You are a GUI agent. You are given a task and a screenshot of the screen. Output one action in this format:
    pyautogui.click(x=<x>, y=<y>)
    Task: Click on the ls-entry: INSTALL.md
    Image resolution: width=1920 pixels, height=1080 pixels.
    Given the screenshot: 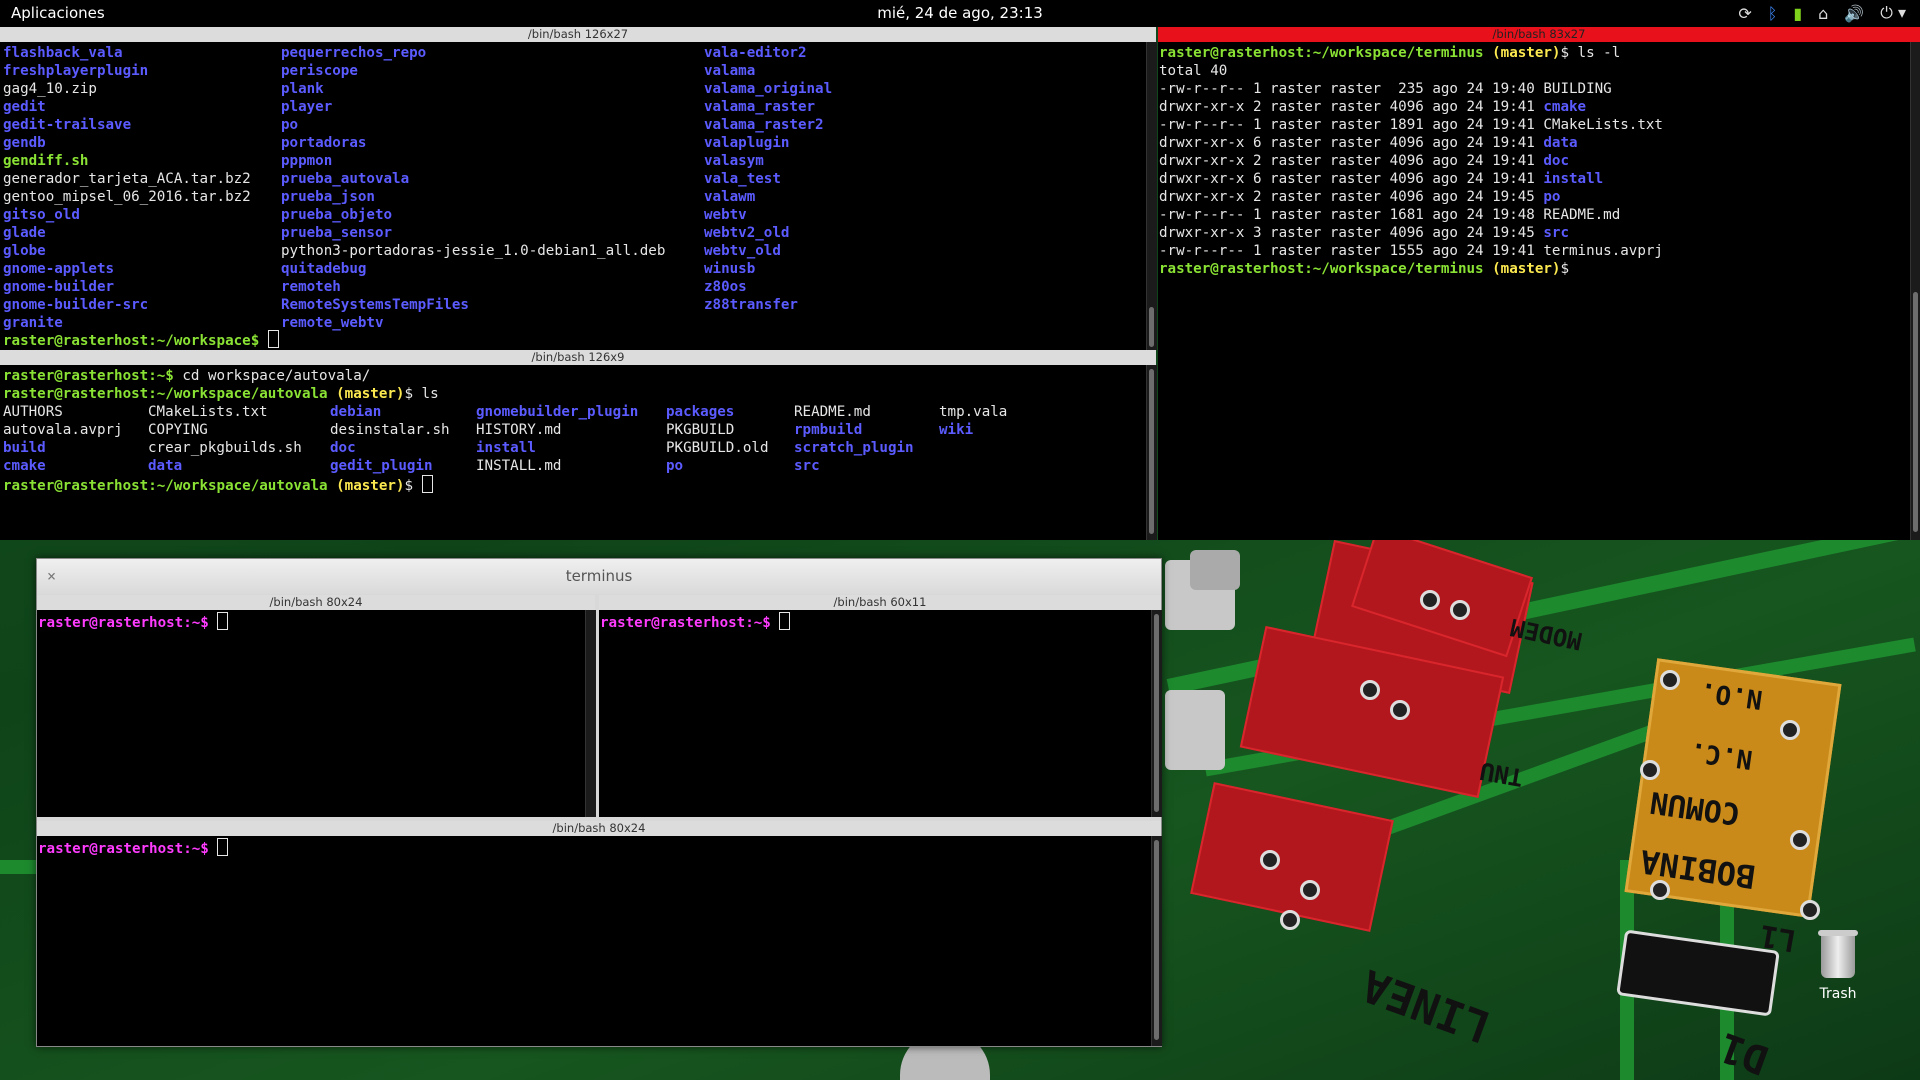 What is the action you would take?
    pyautogui.click(x=519, y=466)
    